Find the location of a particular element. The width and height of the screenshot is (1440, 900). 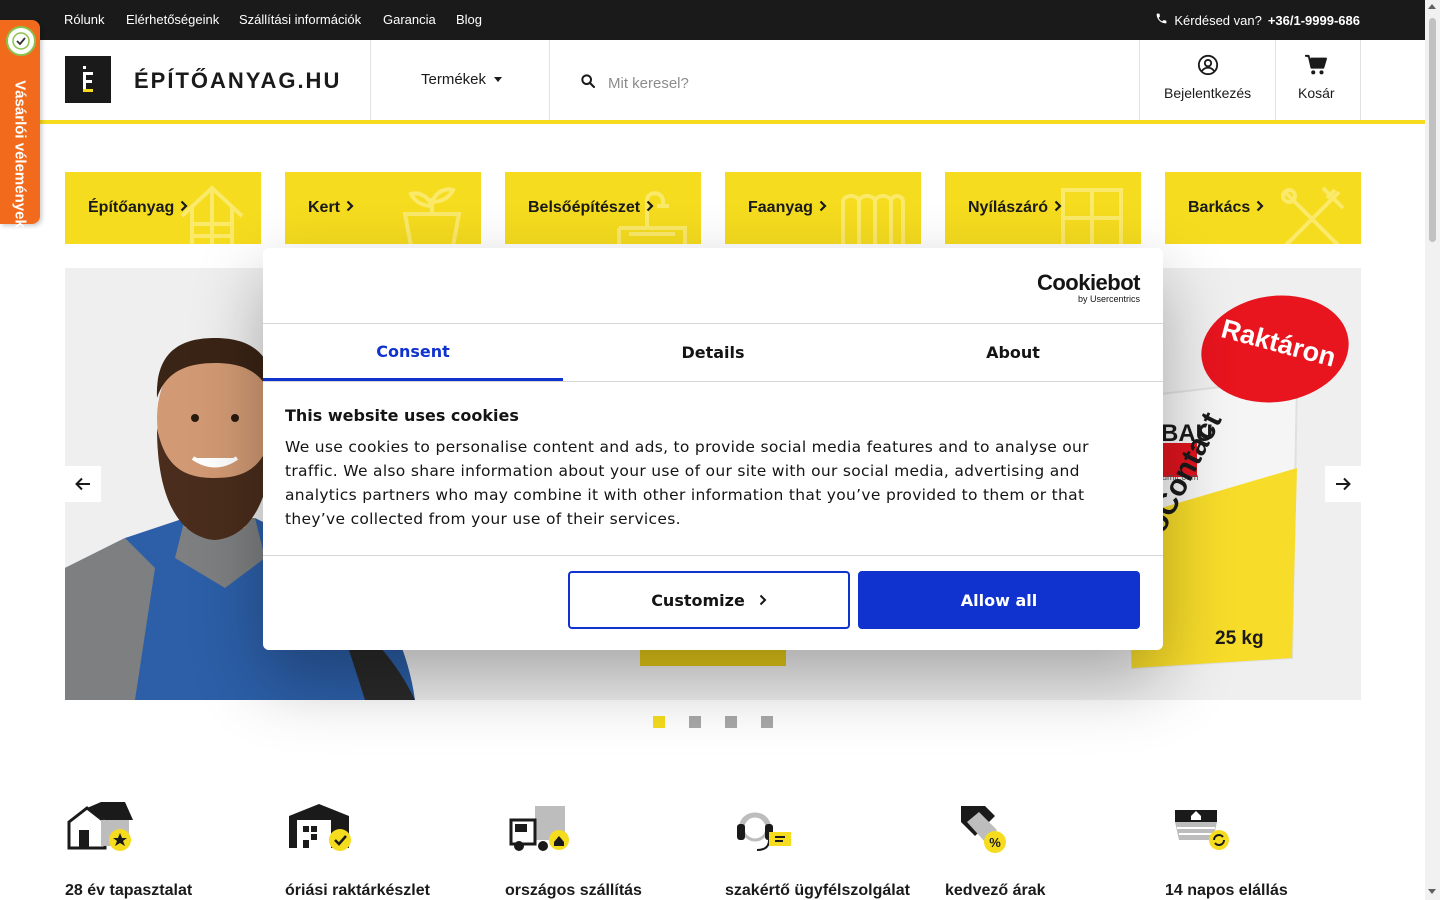

category-label: Kert is located at coordinates (324, 207).